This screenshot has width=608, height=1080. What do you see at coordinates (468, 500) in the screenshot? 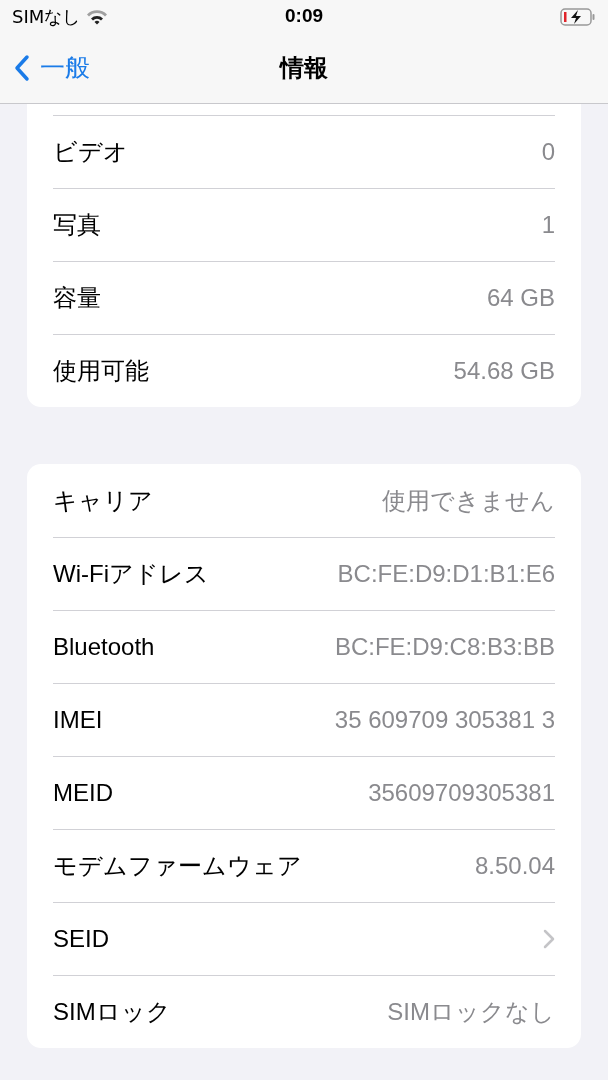
I see `row-value: 使用できません` at bounding box center [468, 500].